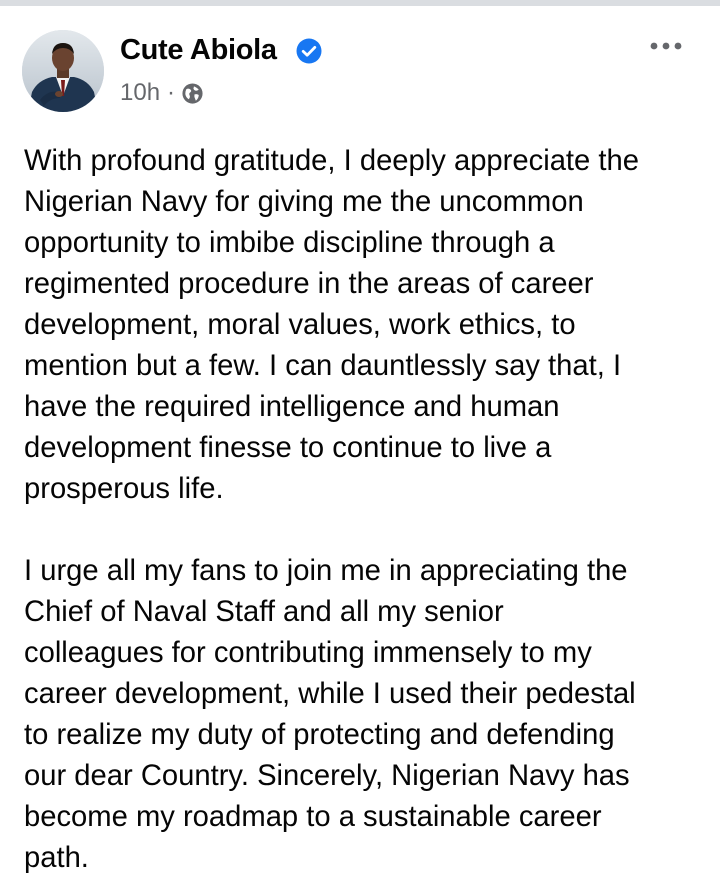 The height and width of the screenshot is (890, 720). I want to click on author-name: Cute Abiola, so click(198, 50).